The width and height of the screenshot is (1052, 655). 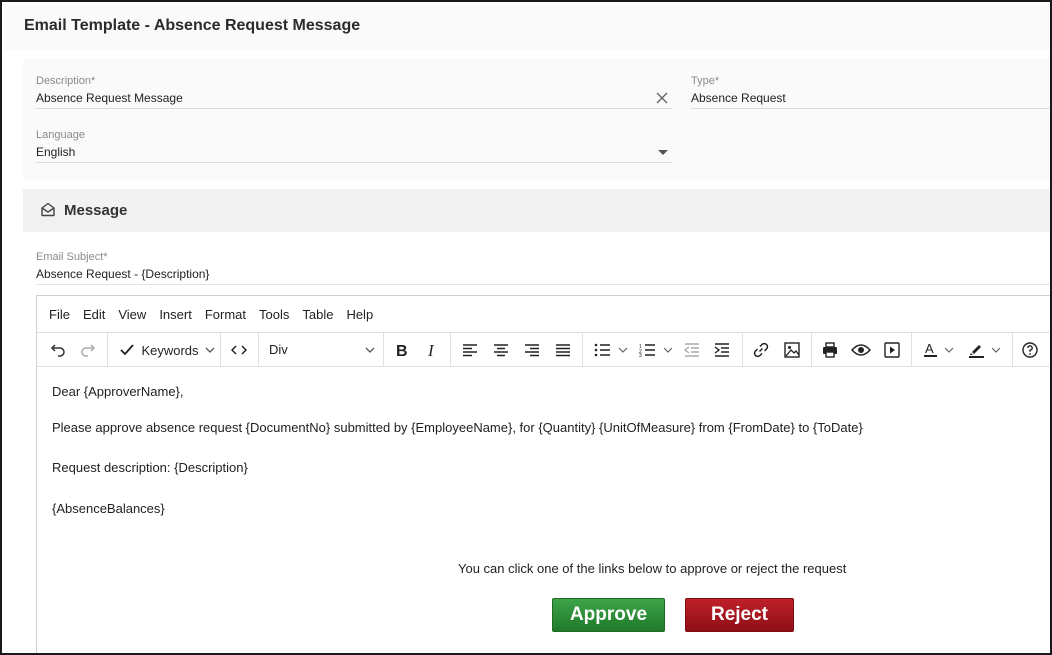 What do you see at coordinates (470, 350) in the screenshot?
I see `align-left-icon` at bounding box center [470, 350].